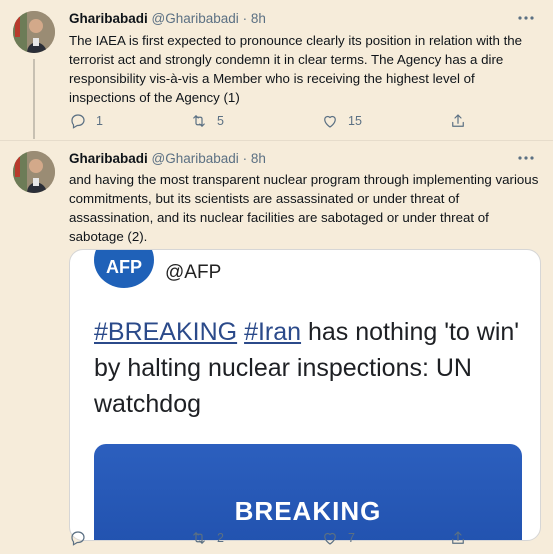 This screenshot has height=554, width=553. What do you see at coordinates (99, 121) in the screenshot?
I see `reply-count: 1` at bounding box center [99, 121].